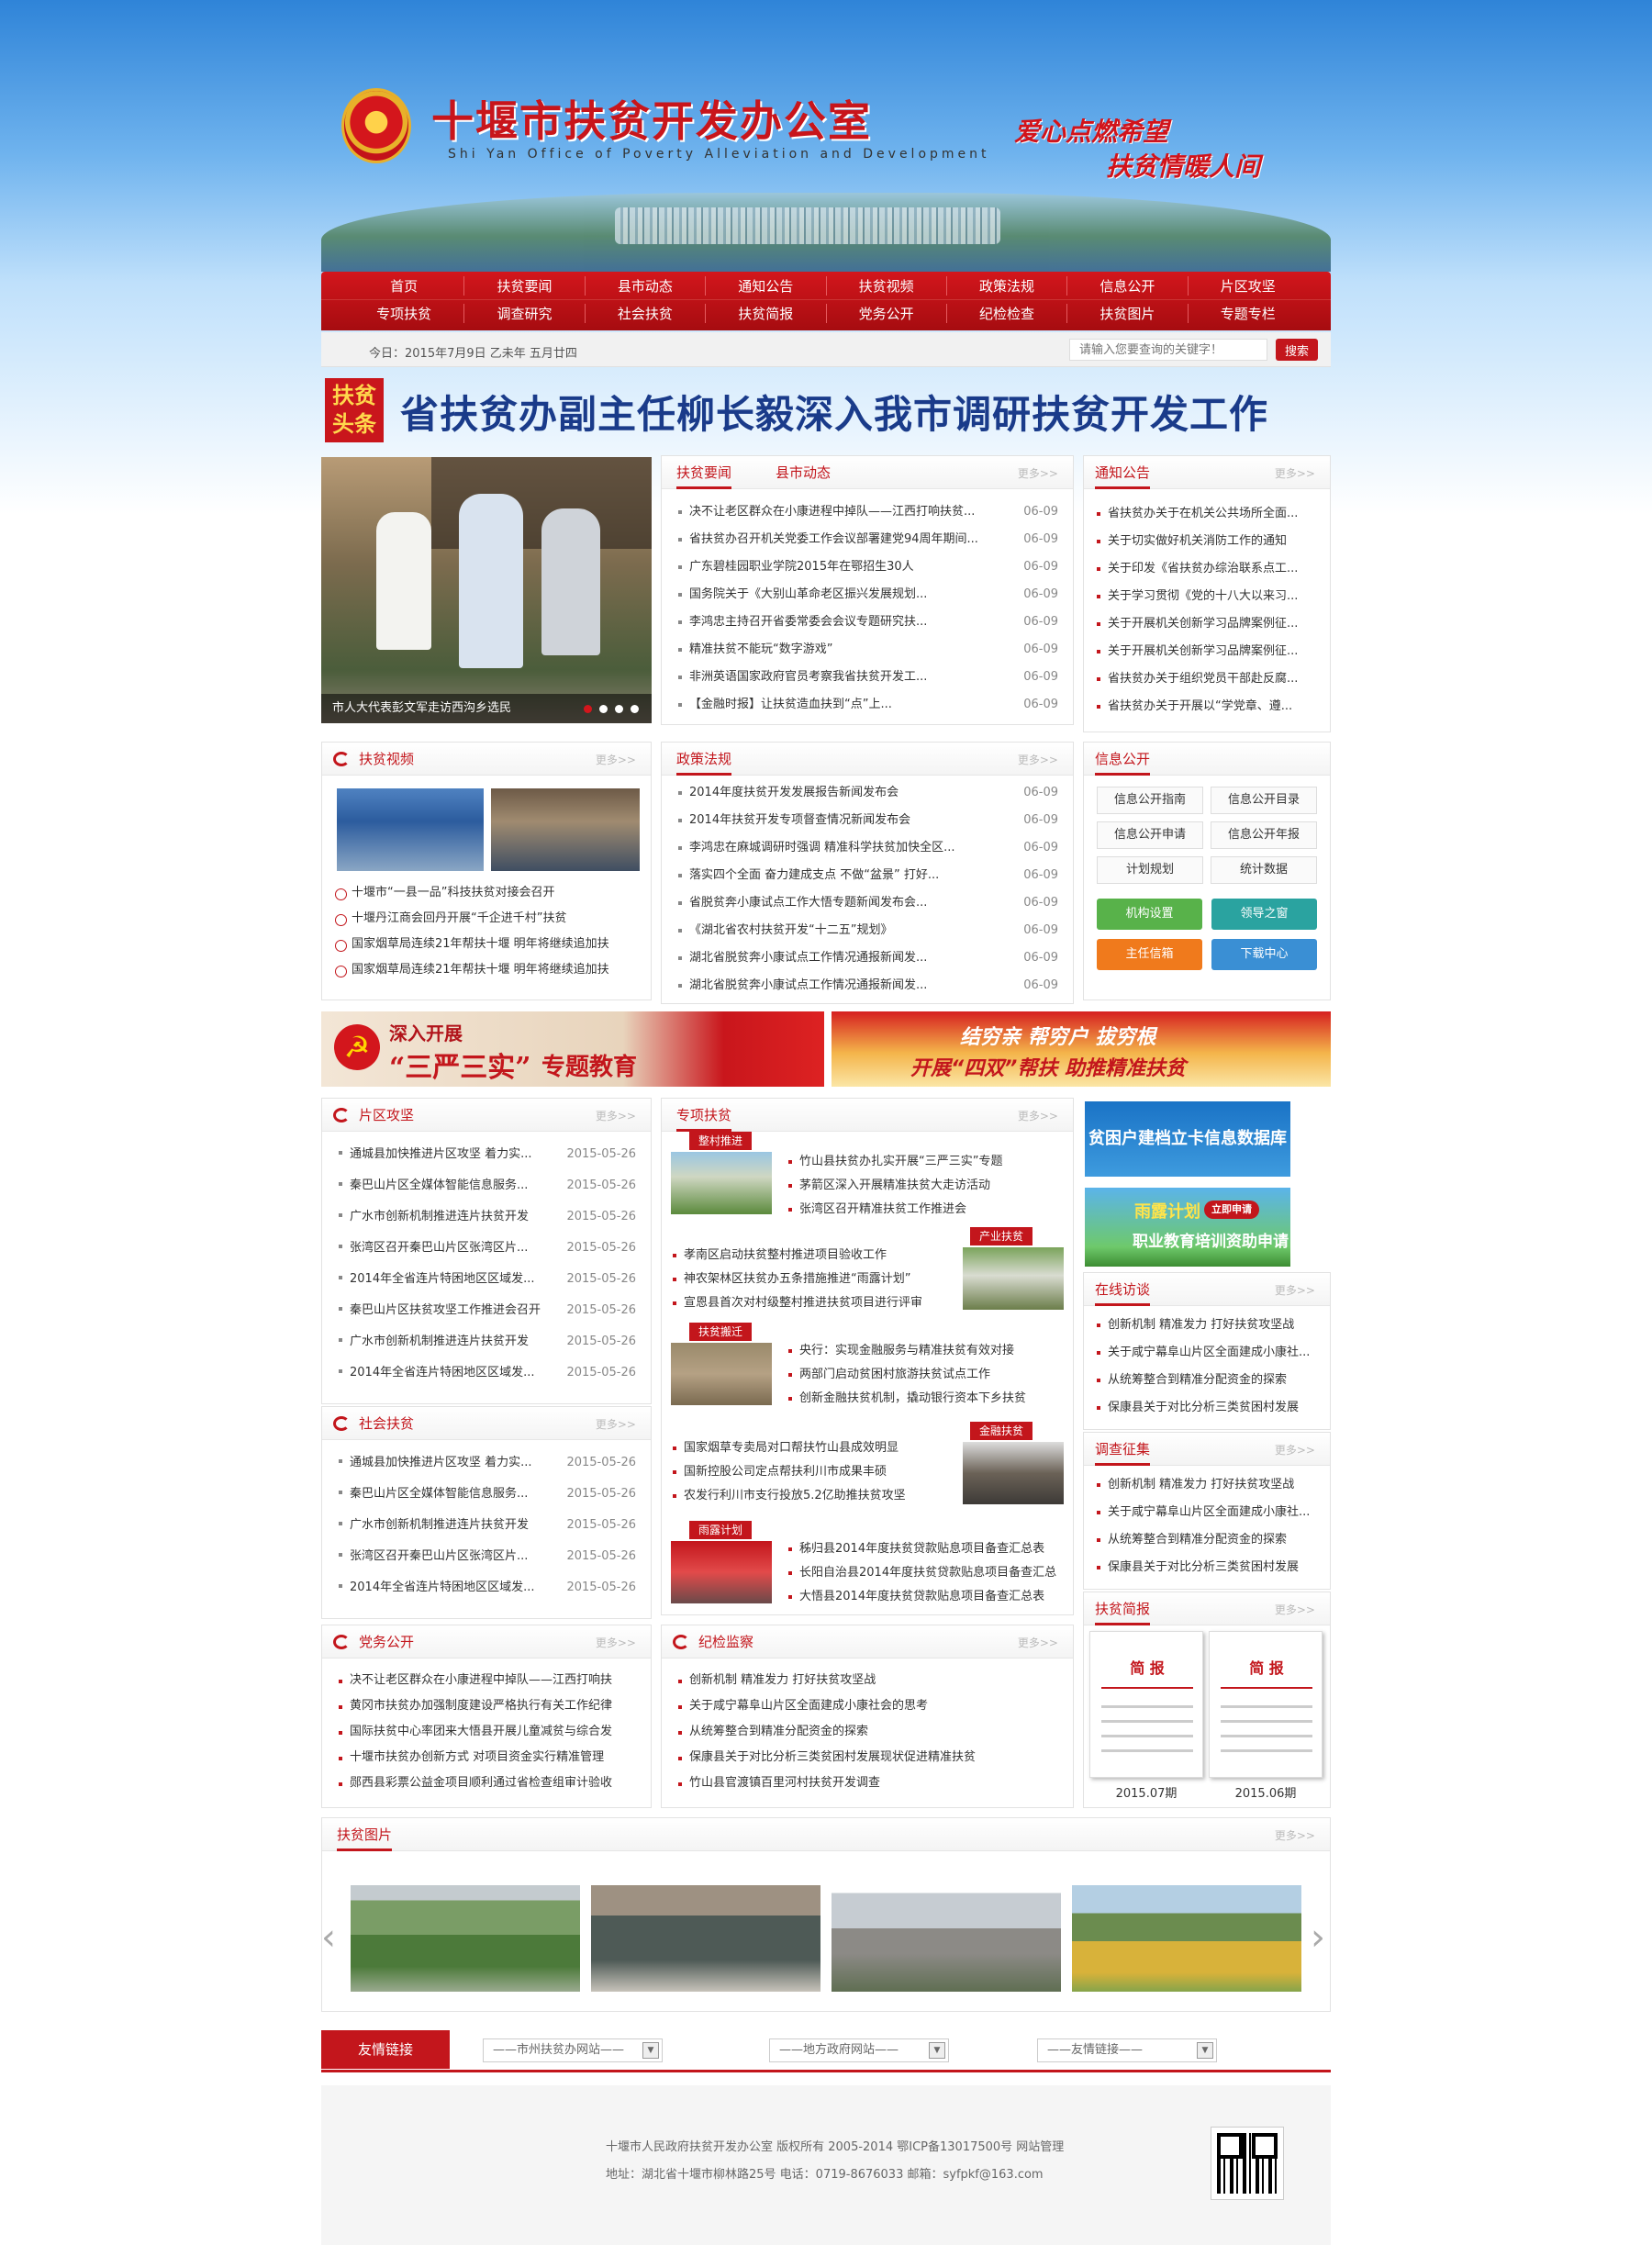 The width and height of the screenshot is (1652, 2245). Describe the element at coordinates (1149, 914) in the screenshot. I see `org-structure-button: 机构设置` at that location.